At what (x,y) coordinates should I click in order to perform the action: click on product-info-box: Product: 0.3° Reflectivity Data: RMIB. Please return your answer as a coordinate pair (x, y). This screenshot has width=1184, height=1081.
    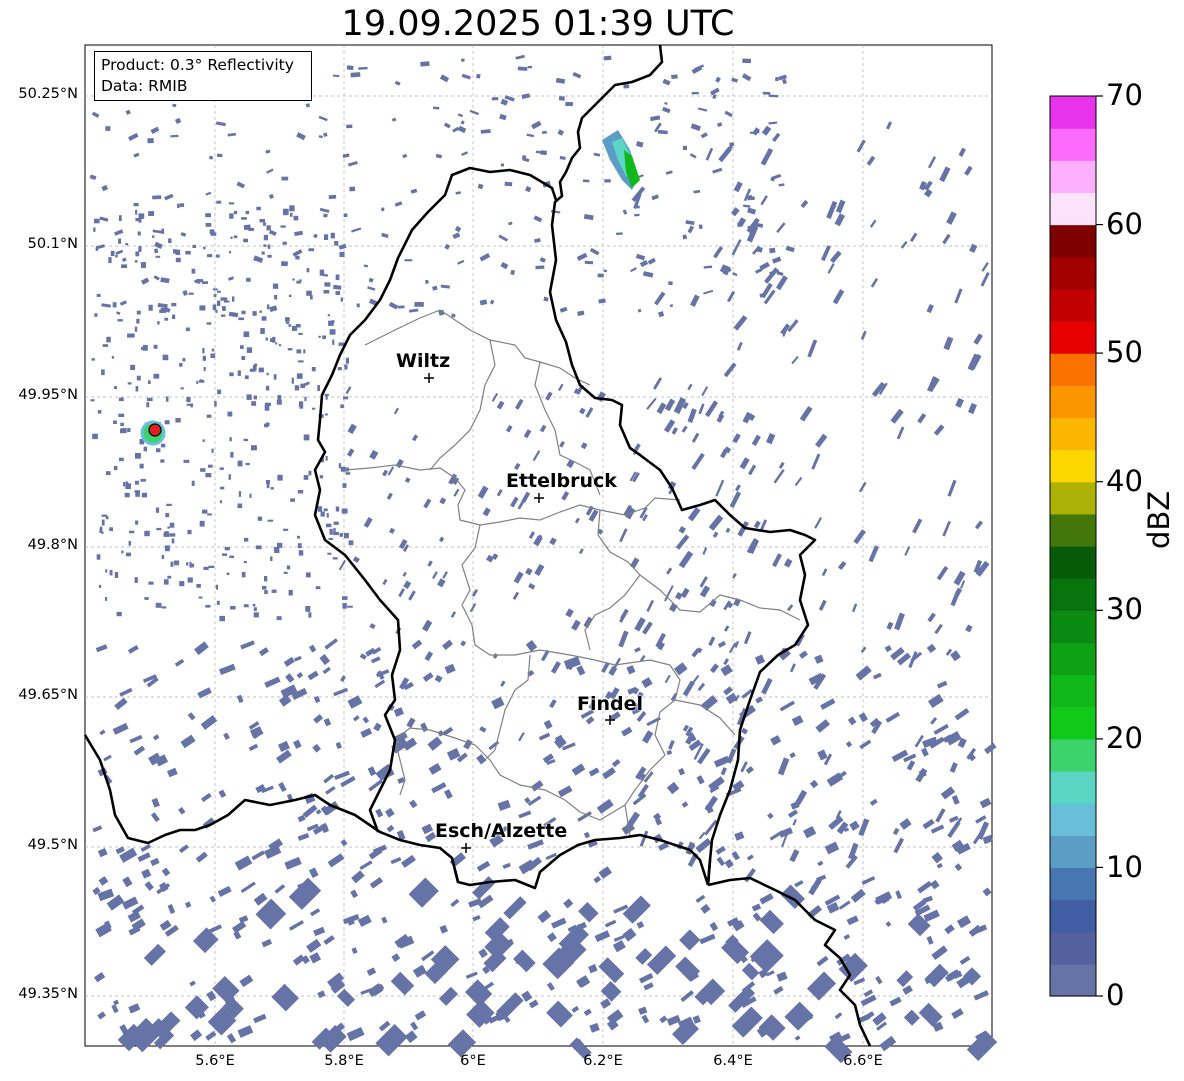
    Looking at the image, I should click on (203, 76).